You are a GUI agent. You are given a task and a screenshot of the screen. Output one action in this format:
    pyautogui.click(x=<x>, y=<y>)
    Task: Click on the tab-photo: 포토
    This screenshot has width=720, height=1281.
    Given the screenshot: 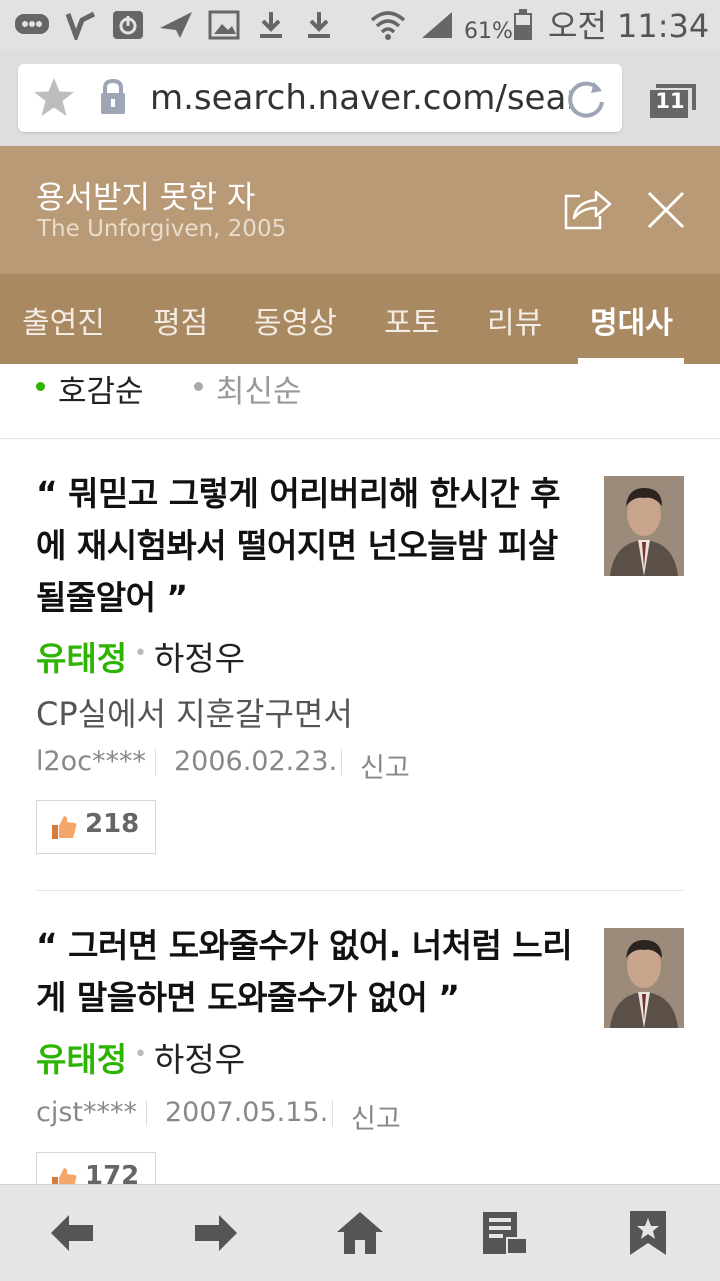 What is the action you would take?
    pyautogui.click(x=411, y=320)
    